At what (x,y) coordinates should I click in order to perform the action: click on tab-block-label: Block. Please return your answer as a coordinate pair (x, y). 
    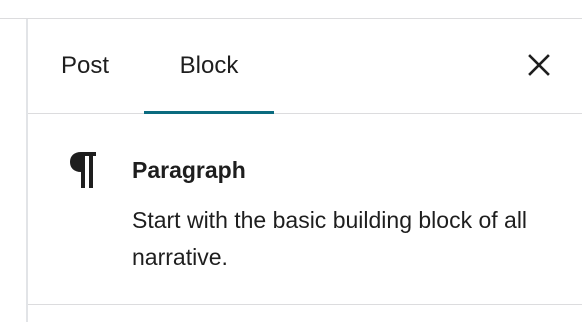
    Looking at the image, I should click on (209, 65).